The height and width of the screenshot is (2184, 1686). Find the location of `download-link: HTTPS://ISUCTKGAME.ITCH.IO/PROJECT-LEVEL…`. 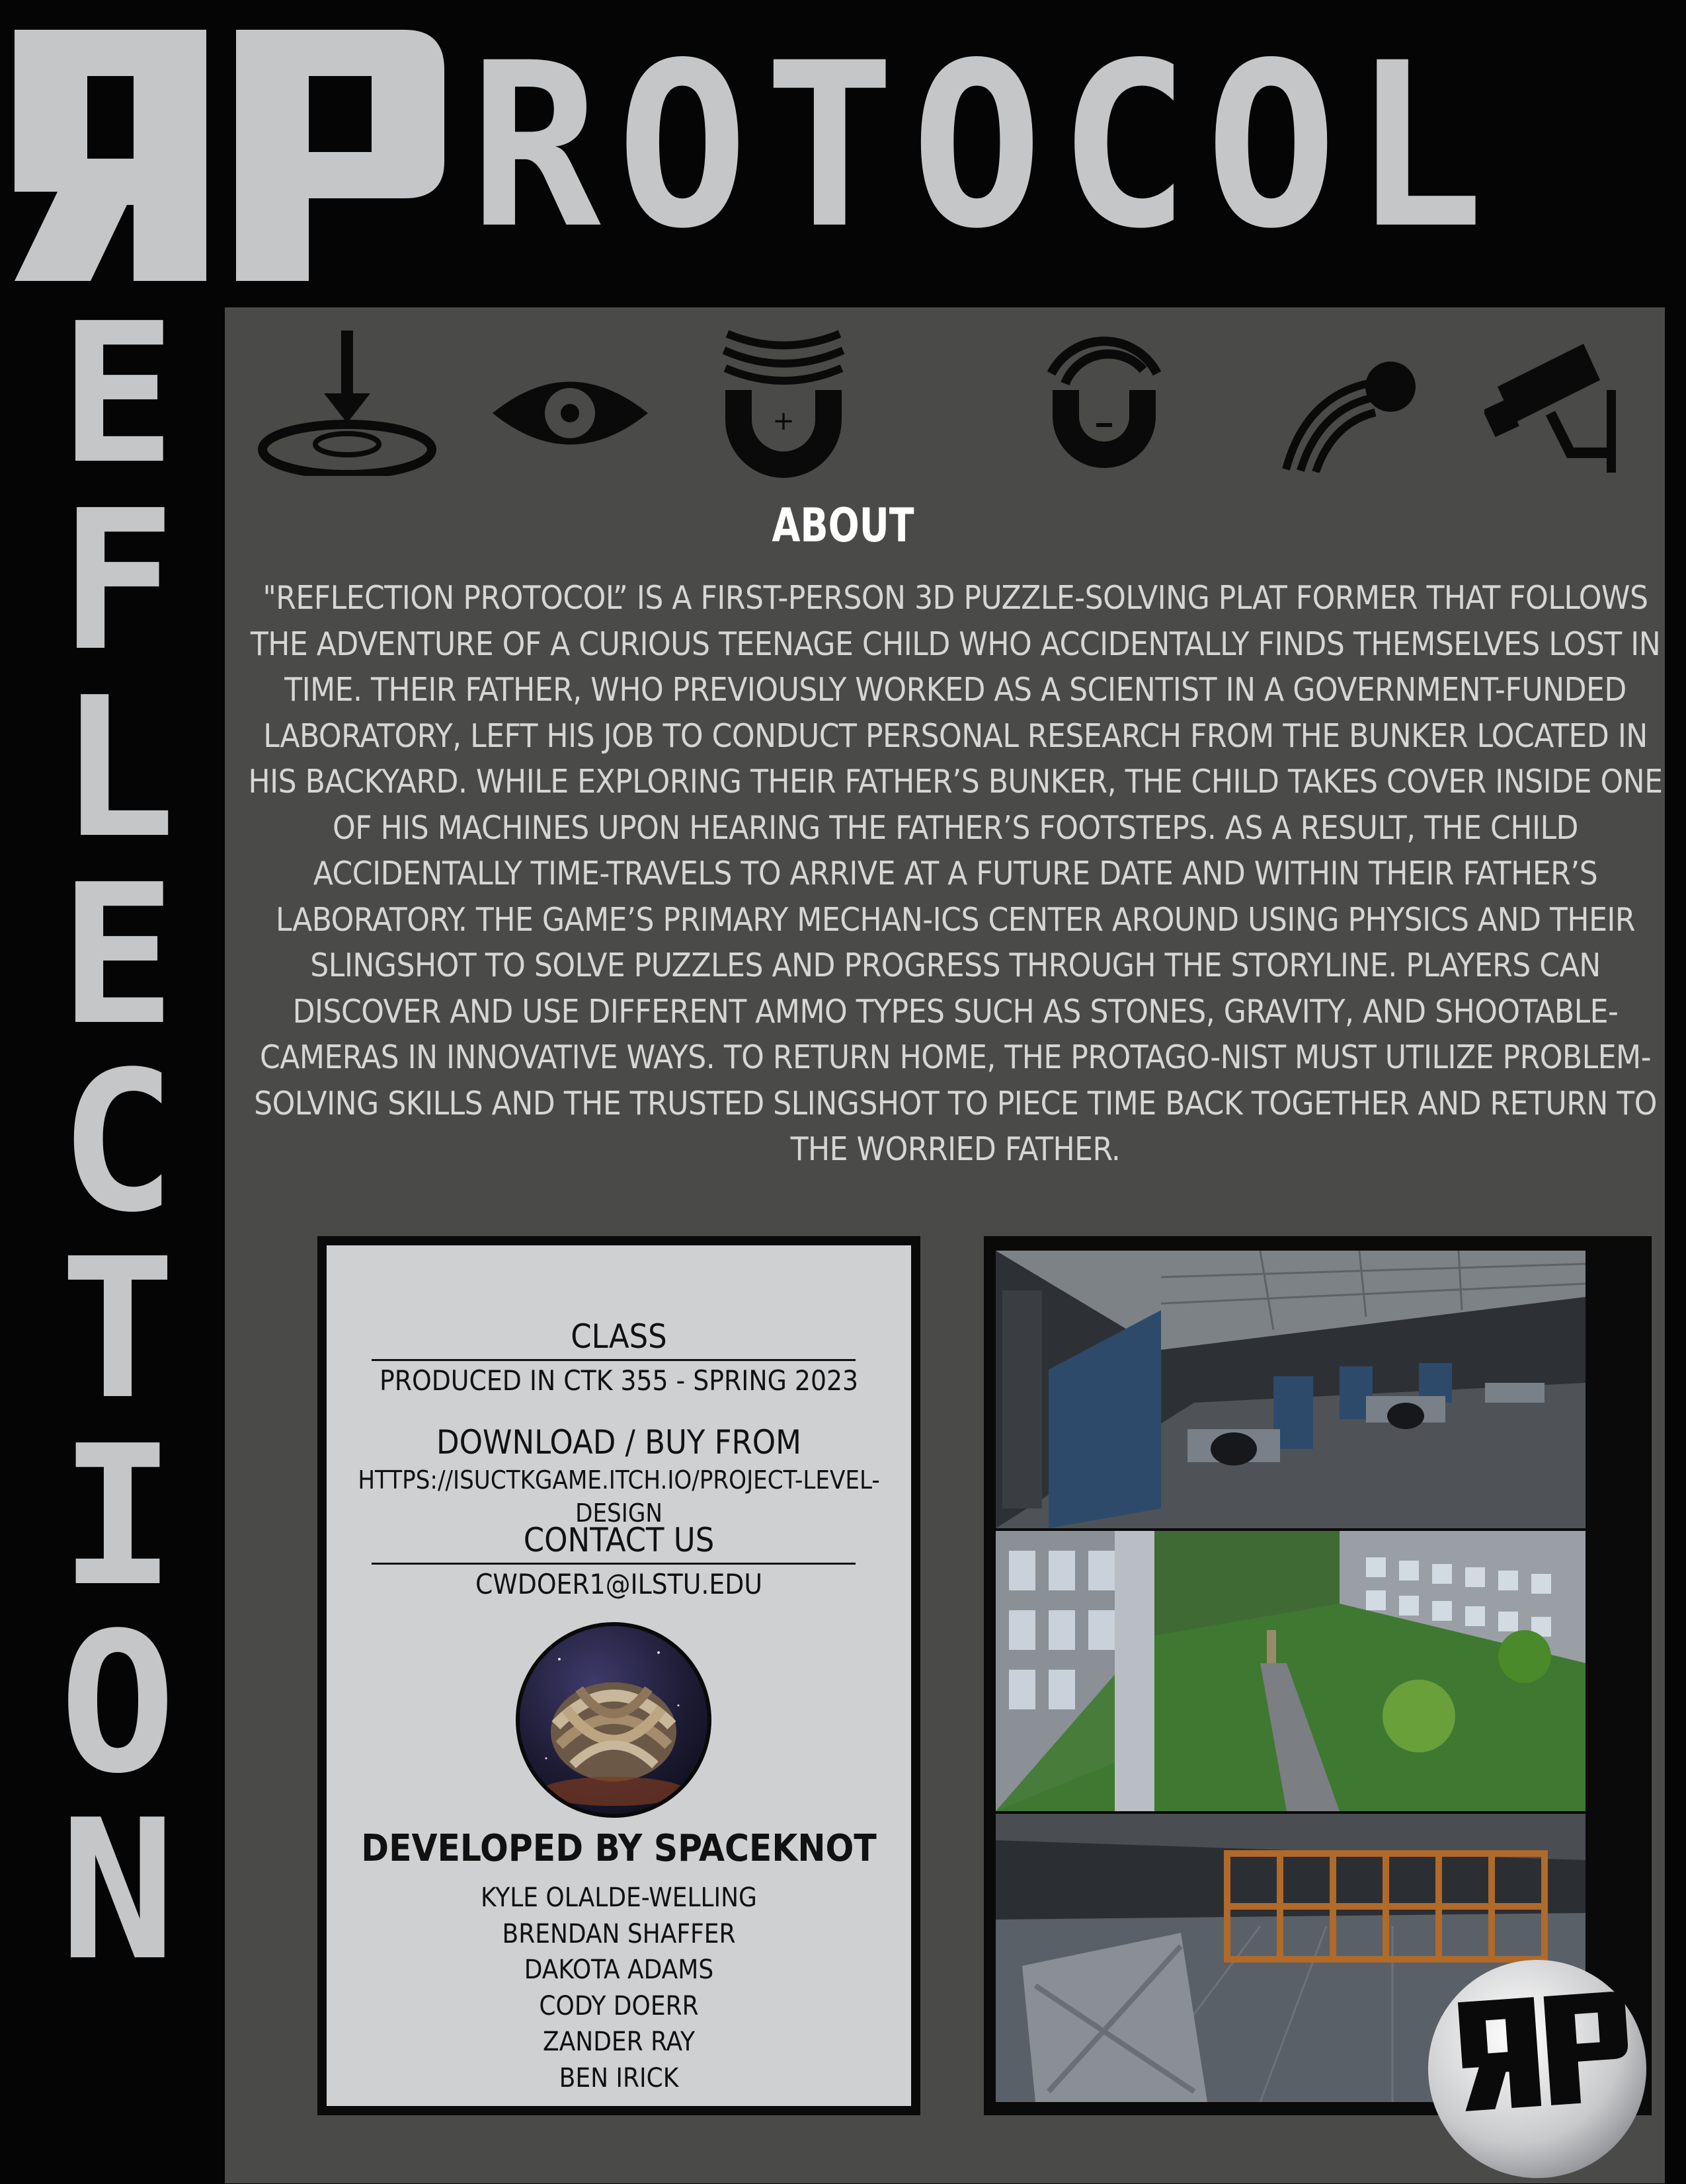

download-link: HTTPS://ISUCTKGAME.ITCH.IO/PROJECT-LEVEL… is located at coordinates (619, 1496).